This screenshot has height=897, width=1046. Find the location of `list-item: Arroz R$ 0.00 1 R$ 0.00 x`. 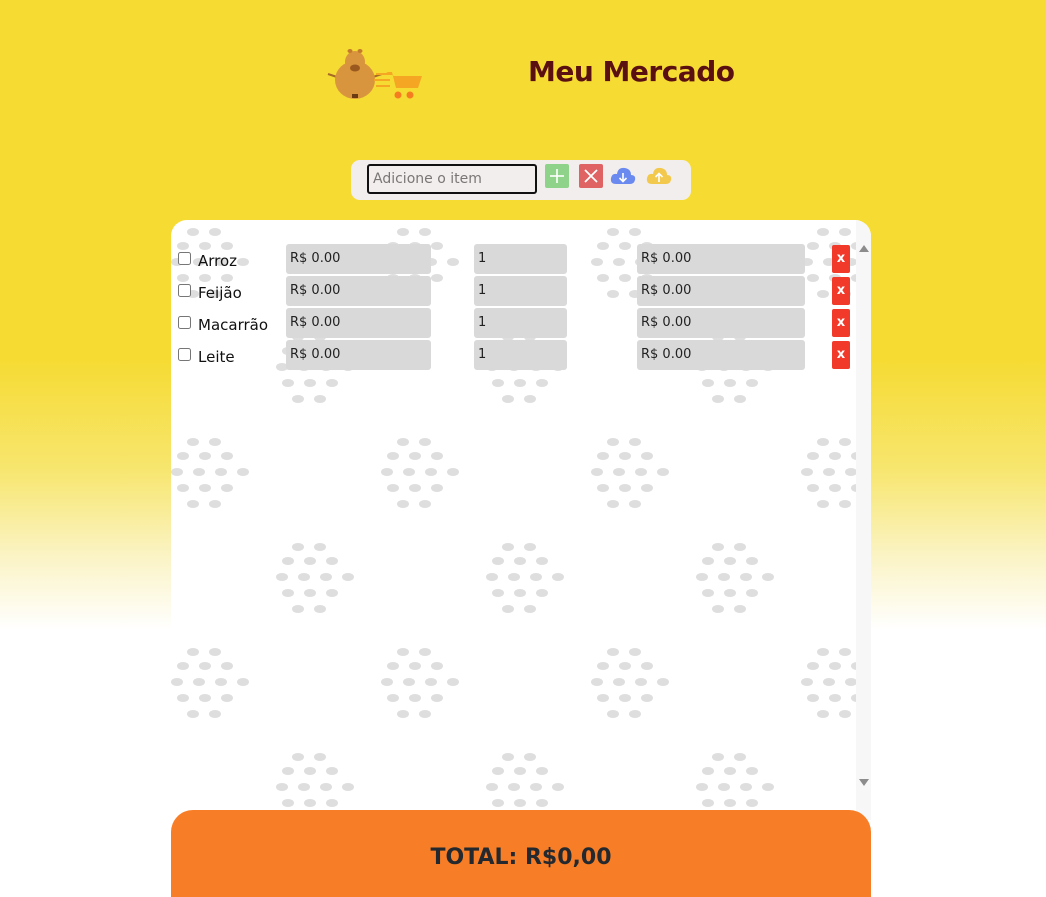

list-item: Arroz R$ 0.00 1 R$ 0.00 x is located at coordinates (513, 258).